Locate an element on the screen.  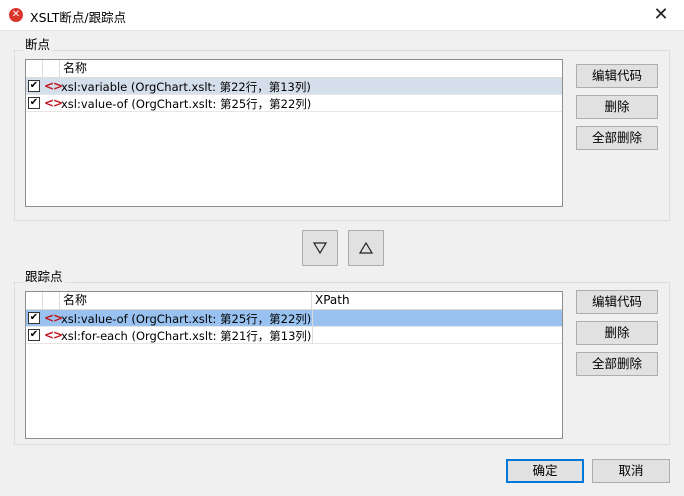
move-to-breakpoints-button is located at coordinates (366, 248).